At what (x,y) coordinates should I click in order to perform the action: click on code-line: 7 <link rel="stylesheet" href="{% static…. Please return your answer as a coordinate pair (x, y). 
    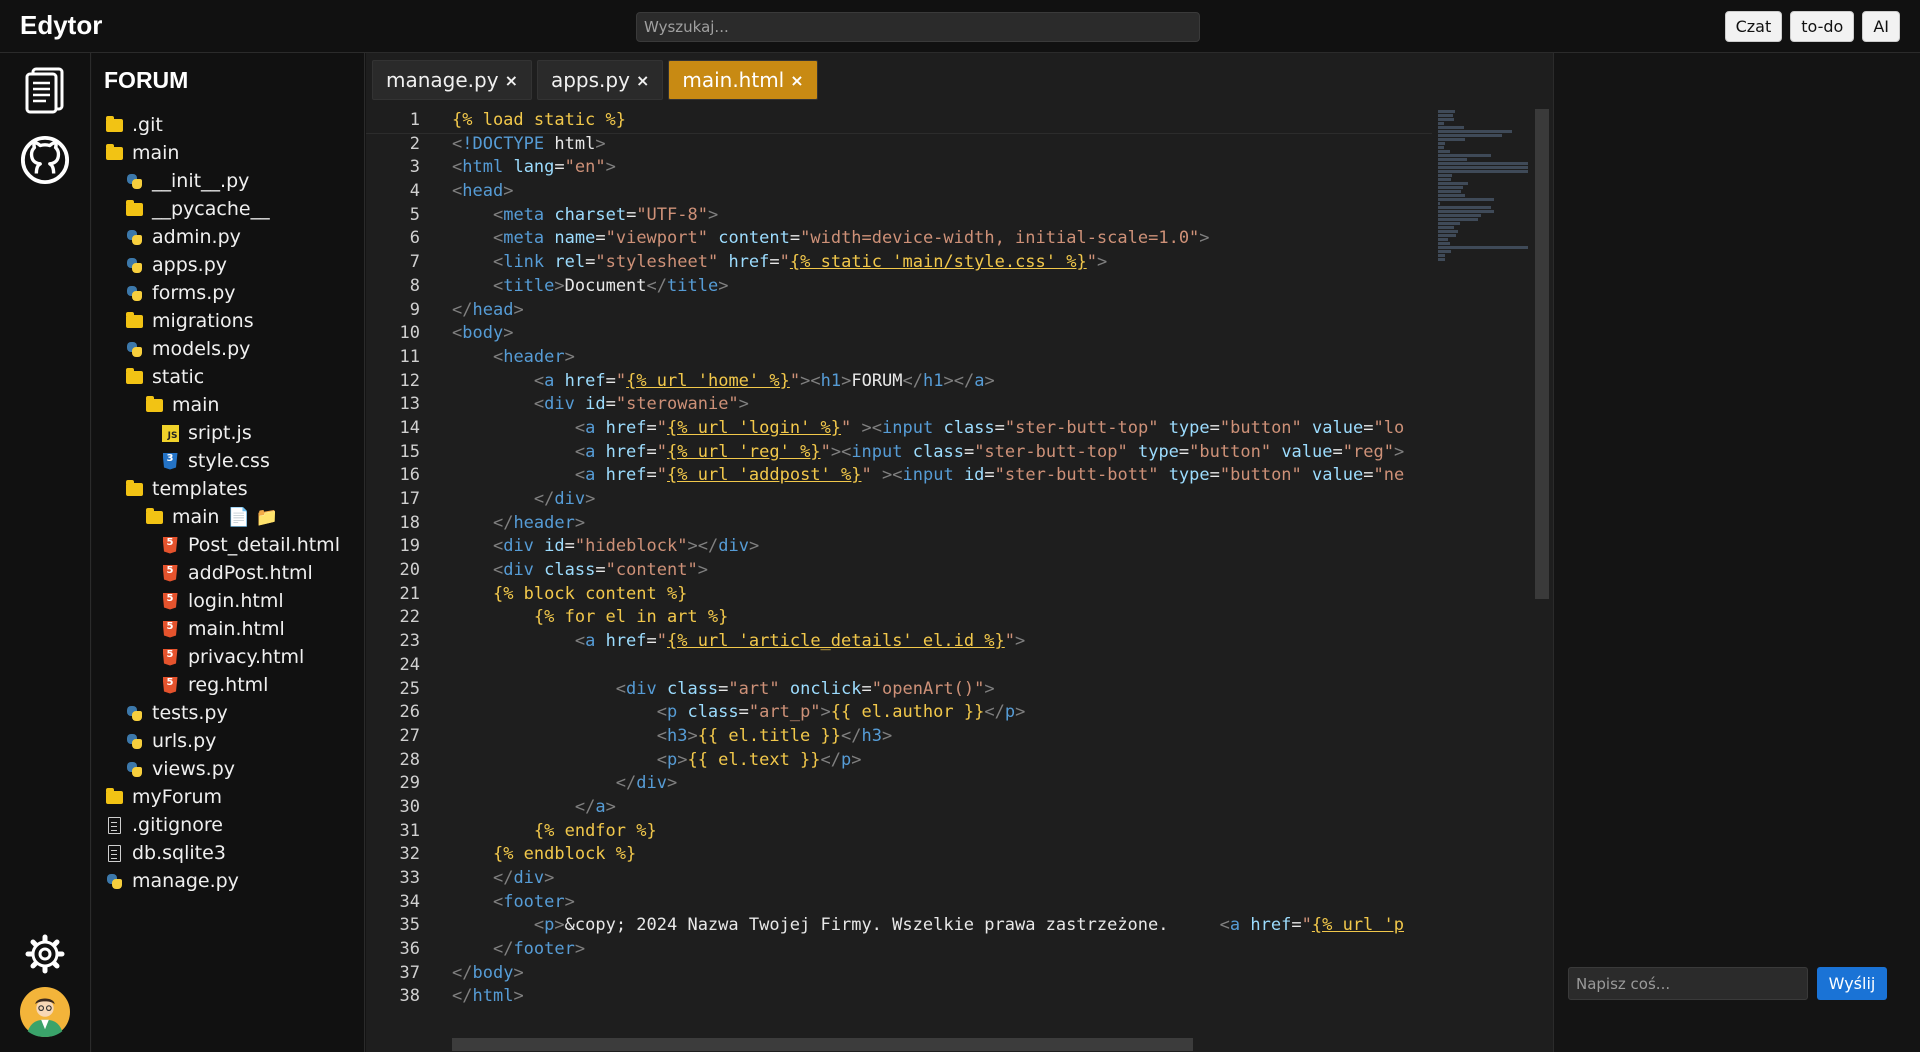
    Looking at the image, I should click on (899, 263).